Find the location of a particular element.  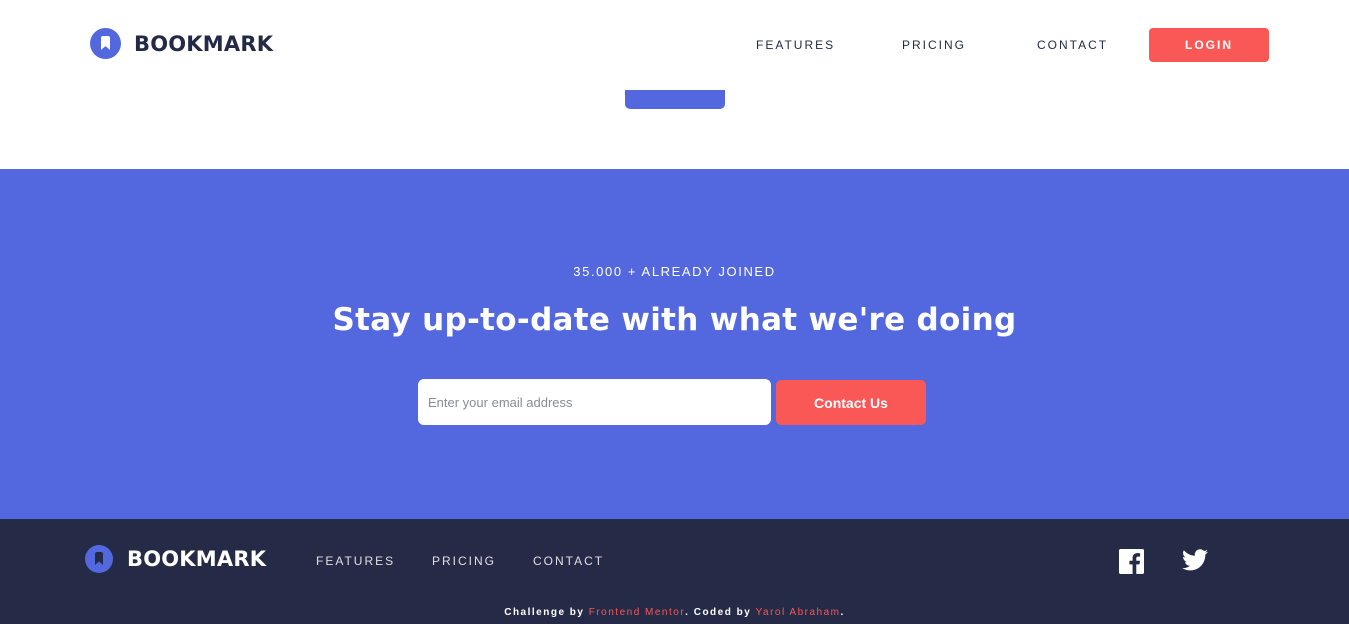

nav-link-contact: CONTACT is located at coordinates (1072, 45).